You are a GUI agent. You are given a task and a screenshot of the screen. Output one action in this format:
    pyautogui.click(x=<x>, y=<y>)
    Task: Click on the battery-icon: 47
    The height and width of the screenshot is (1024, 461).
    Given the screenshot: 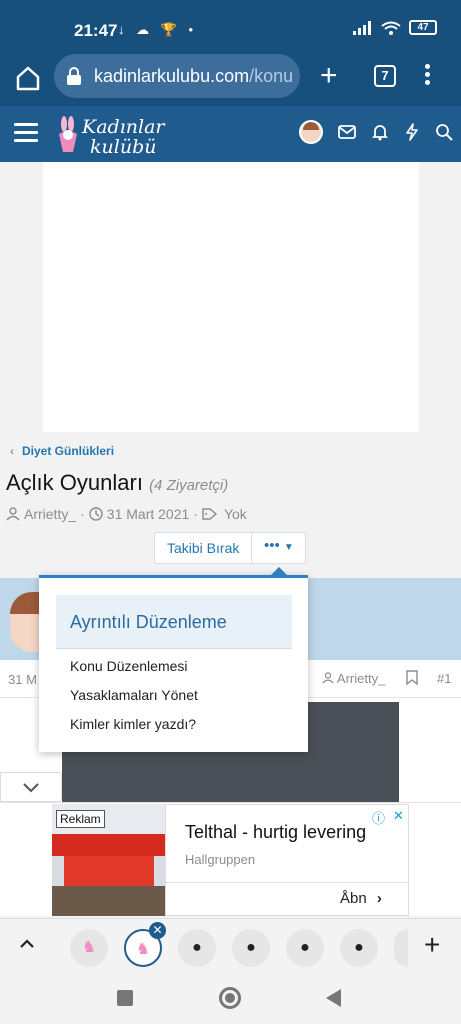 What is the action you would take?
    pyautogui.click(x=423, y=27)
    